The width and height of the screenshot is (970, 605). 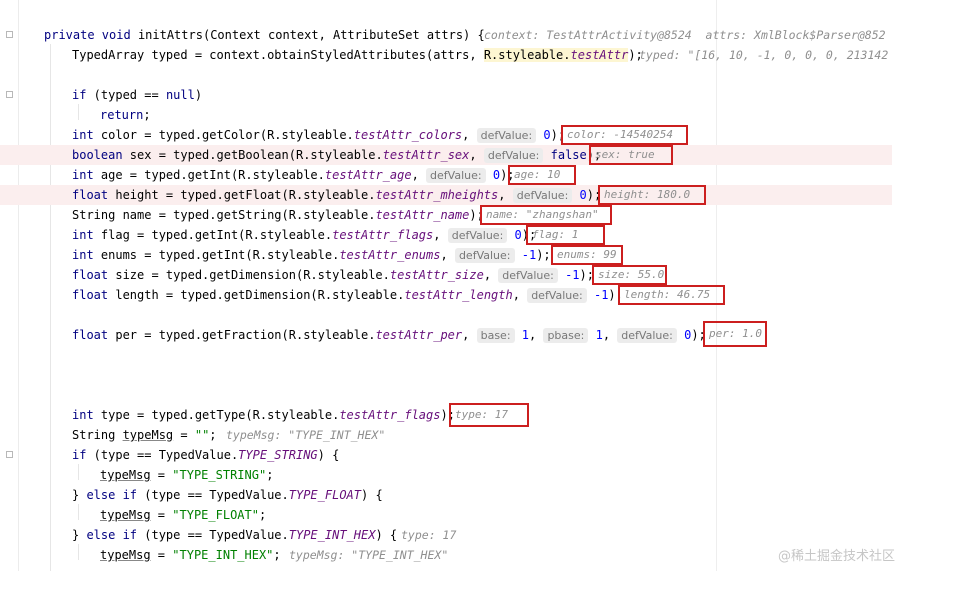 I want to click on code-segment: ) {, so click(x=386, y=535).